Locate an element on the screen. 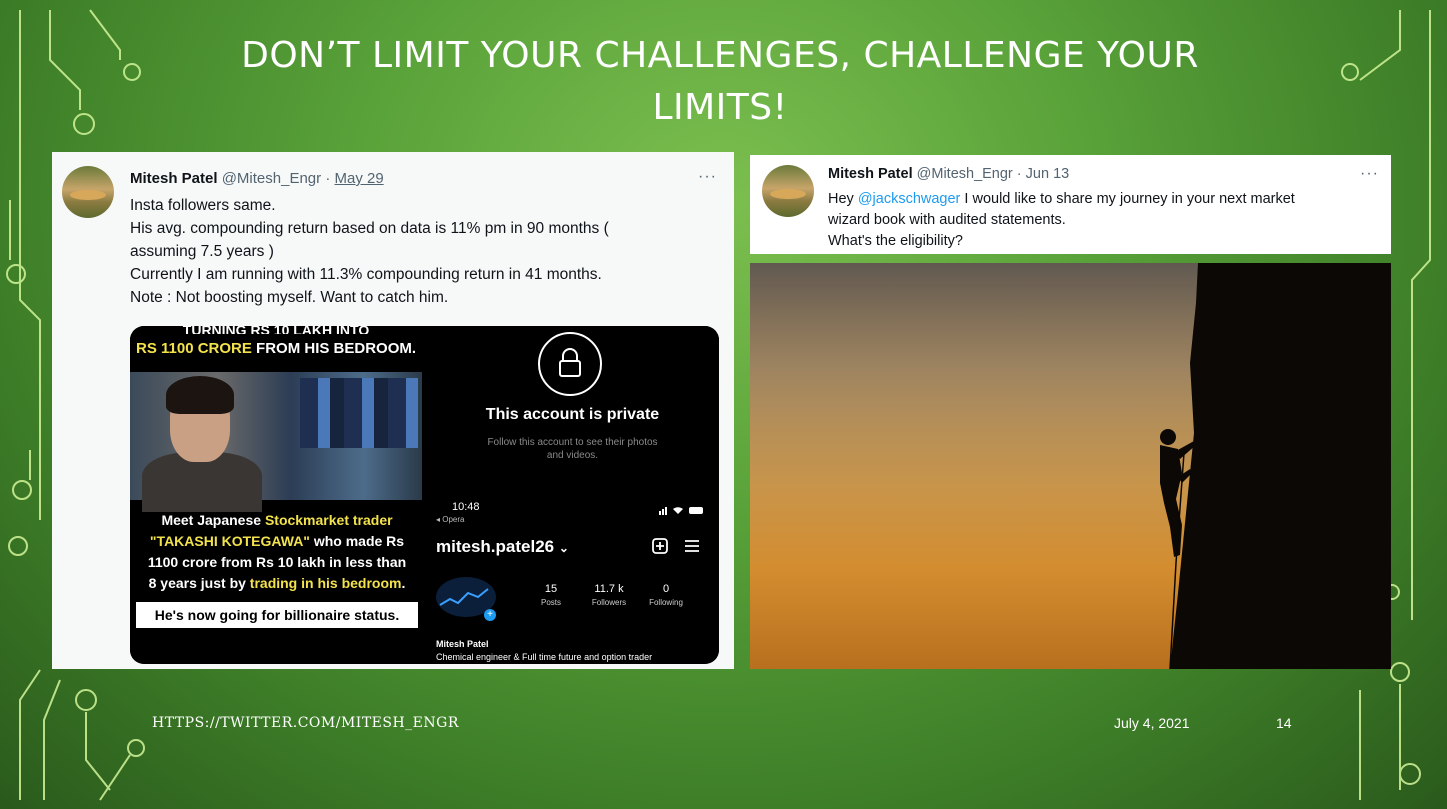 The image size is (1447, 809). tweet-date: May 29 is located at coordinates (358, 178).